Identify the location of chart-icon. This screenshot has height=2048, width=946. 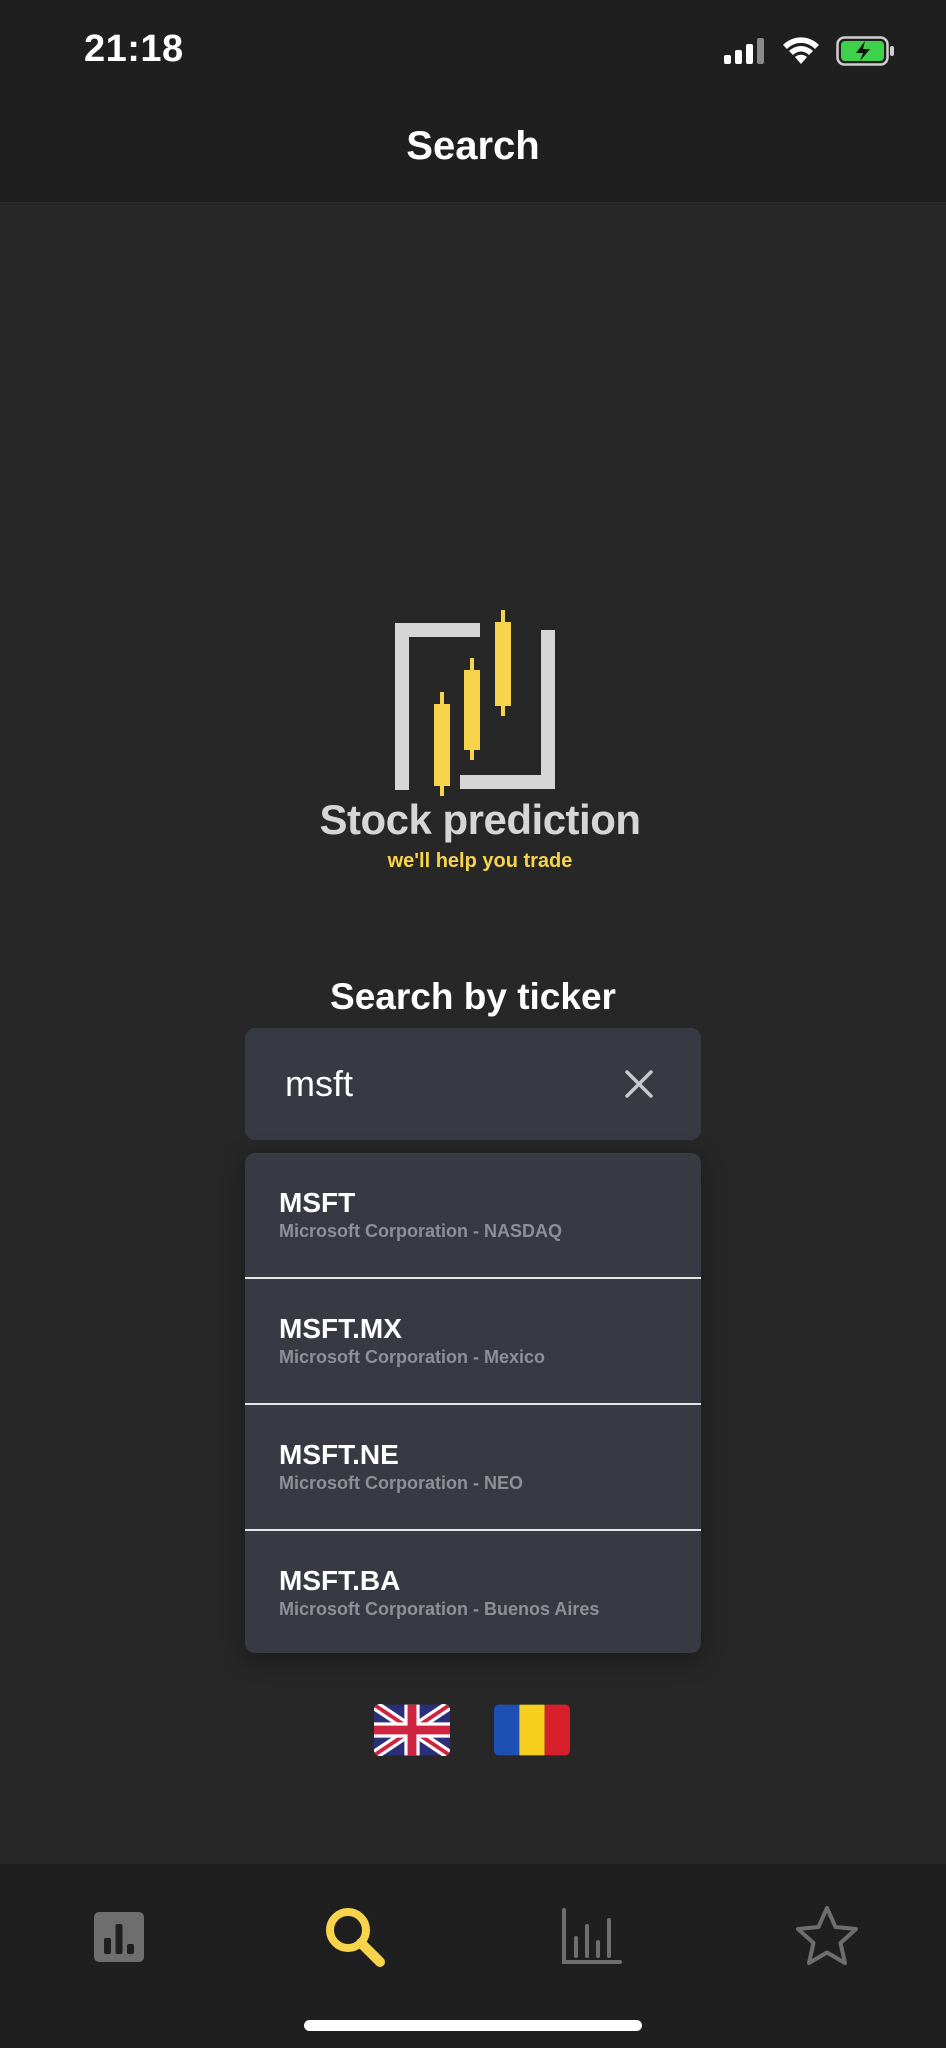
(592, 1936).